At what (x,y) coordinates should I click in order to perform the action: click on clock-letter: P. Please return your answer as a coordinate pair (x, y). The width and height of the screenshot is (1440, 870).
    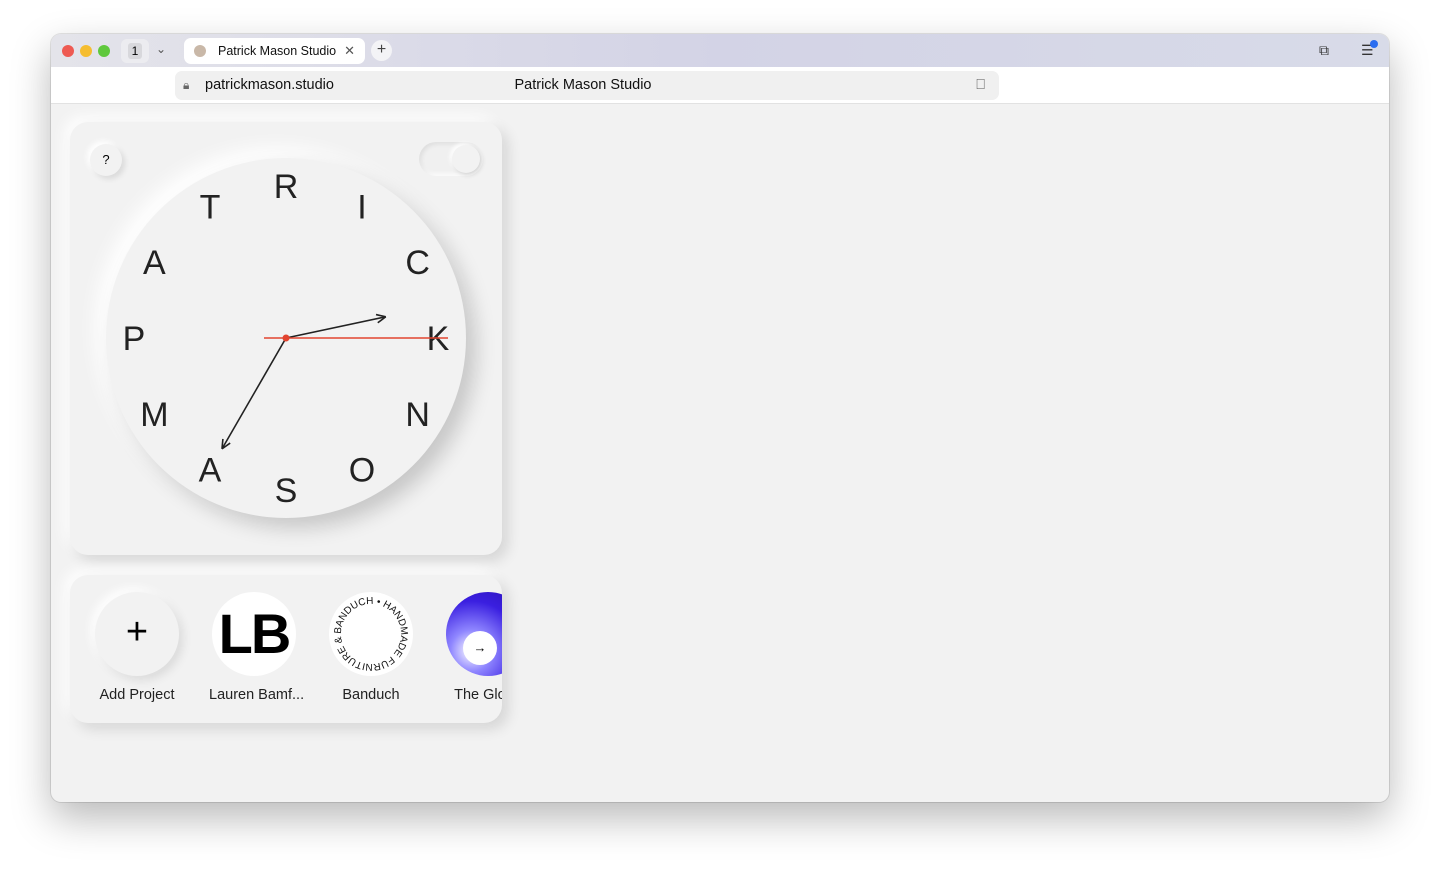
    Looking at the image, I should click on (134, 339).